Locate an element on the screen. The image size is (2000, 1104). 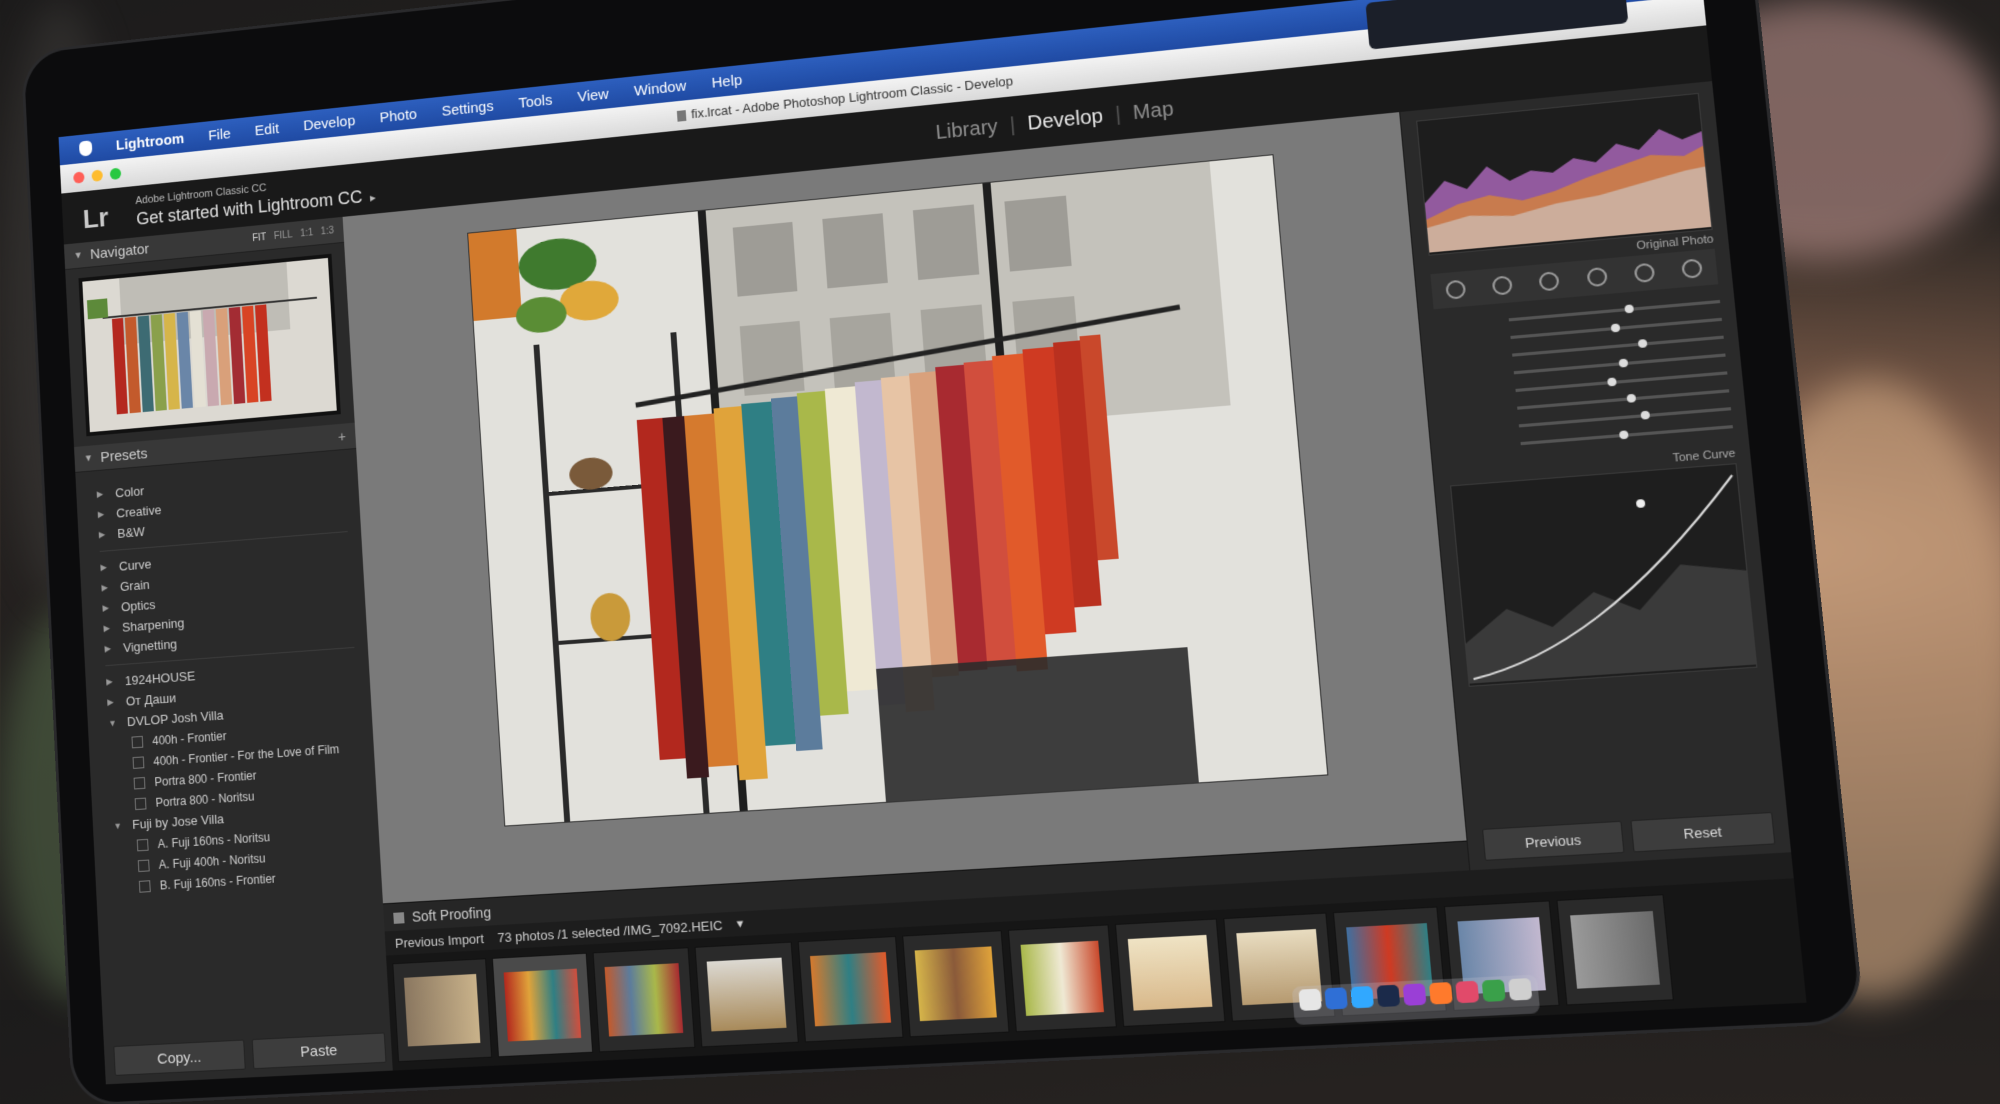
menu-help: Help is located at coordinates (727, 81).